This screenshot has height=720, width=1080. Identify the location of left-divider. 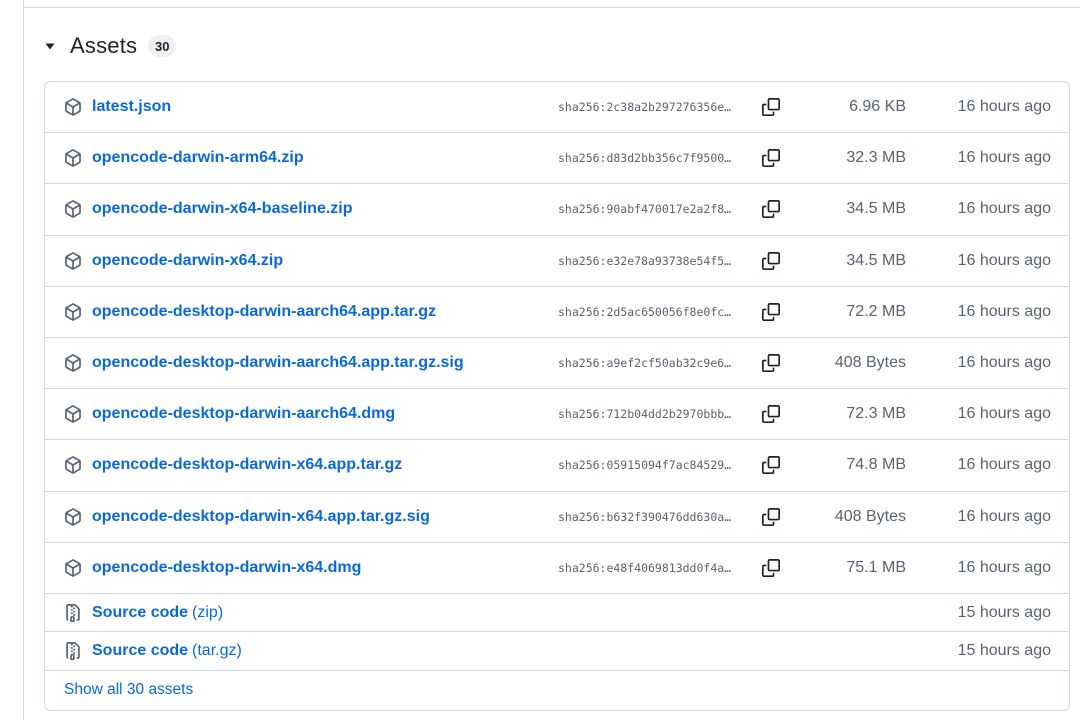
(23, 360).